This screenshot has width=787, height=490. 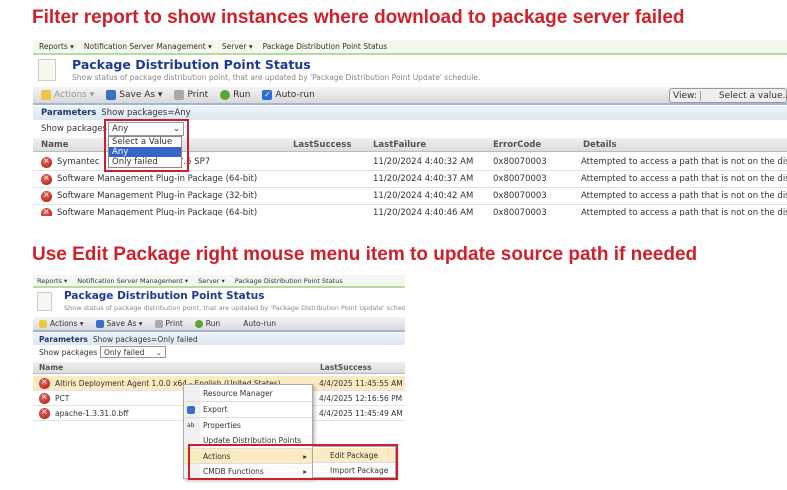 What do you see at coordinates (399, 144) in the screenshot?
I see `col-lastfailure: LastFailure` at bounding box center [399, 144].